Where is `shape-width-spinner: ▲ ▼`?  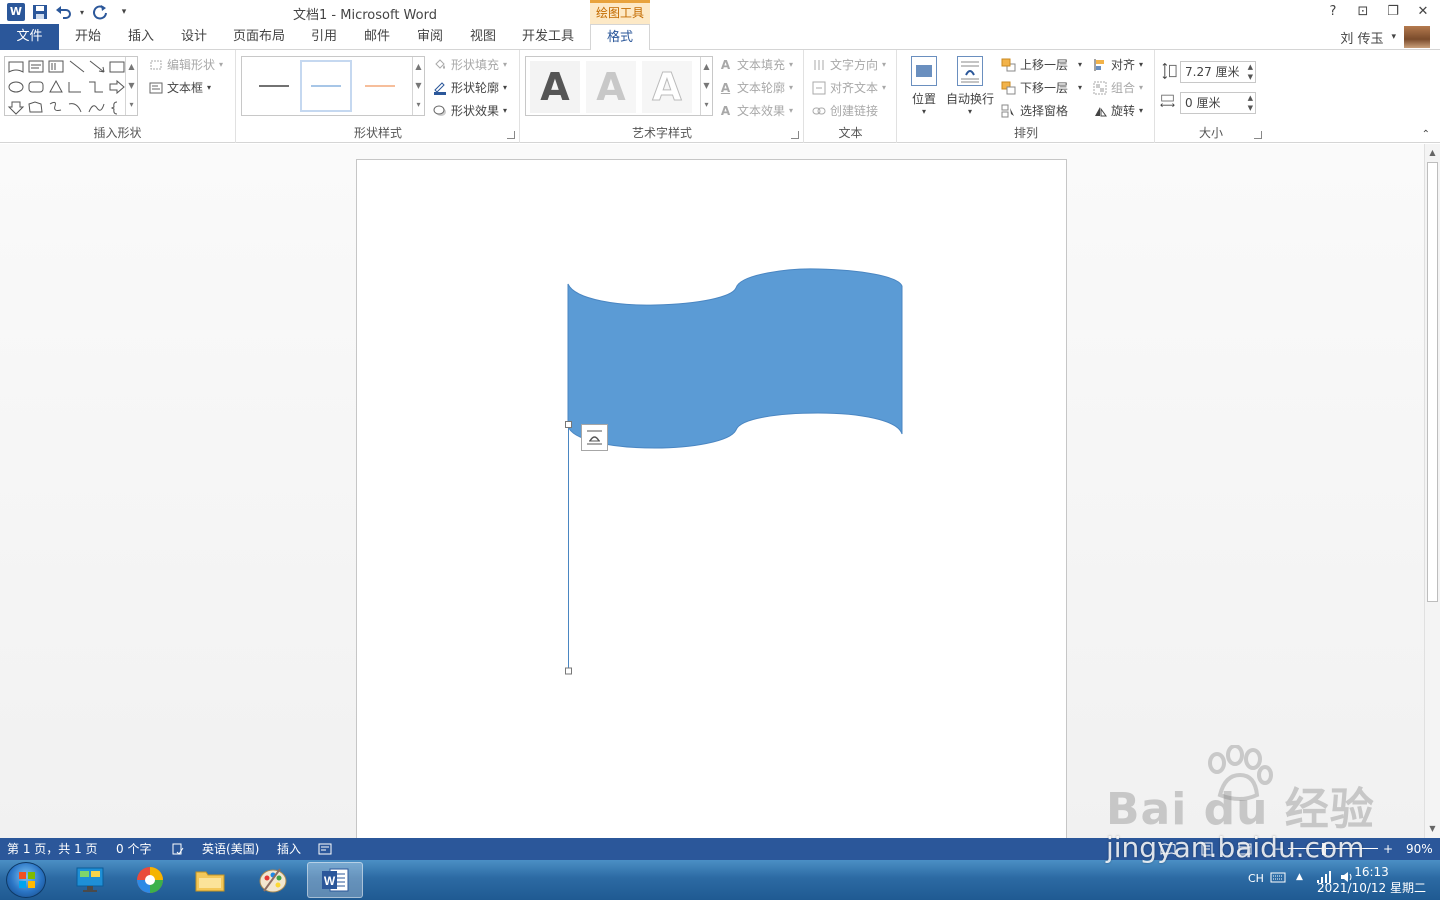
shape-width-spinner: ▲ ▼ is located at coordinates (1250, 103).